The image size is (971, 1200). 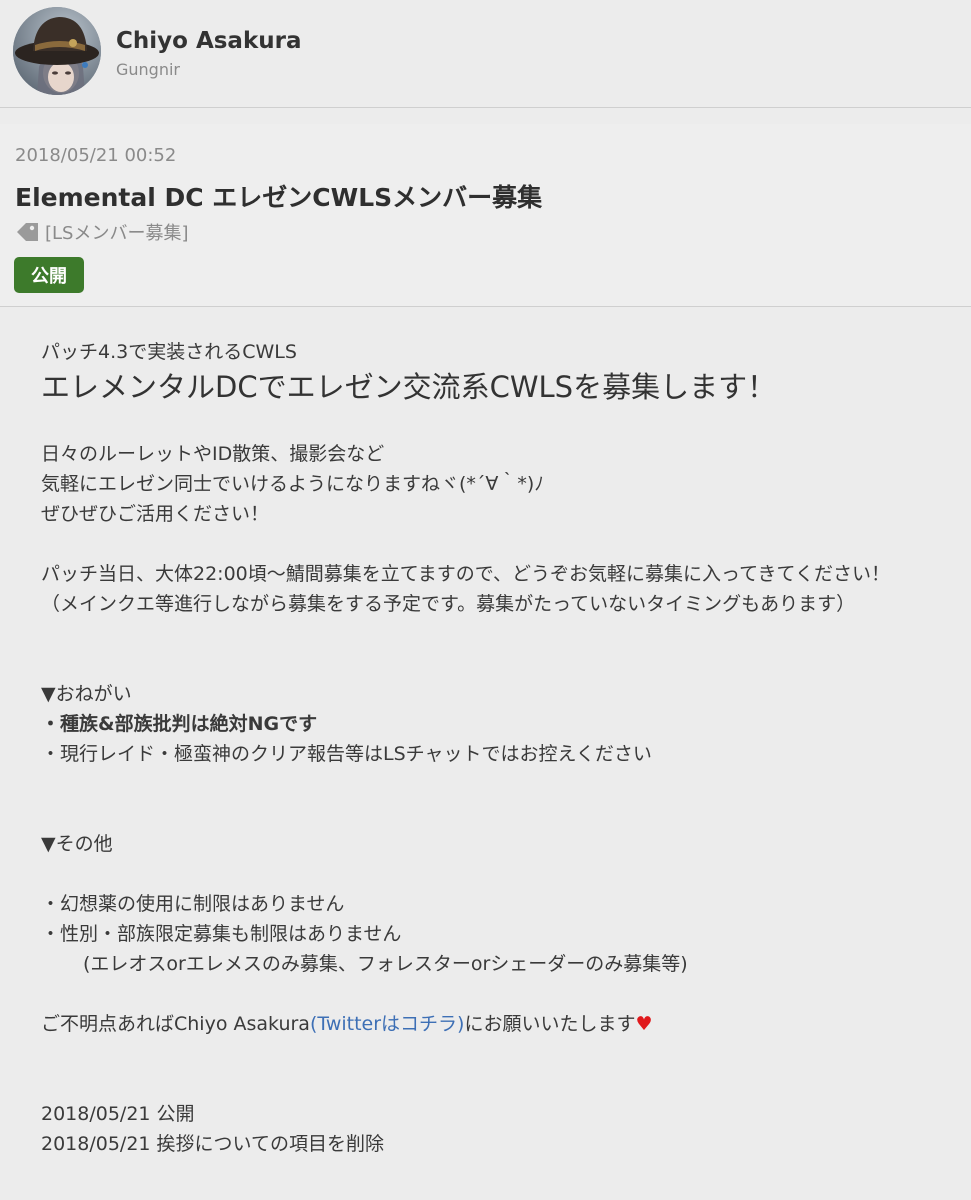 I want to click on body-paragraph-line: 気軽にエレゼン同士でいけるようになりますねヾ(*´∀｀*)ﾉ, so click(x=292, y=484).